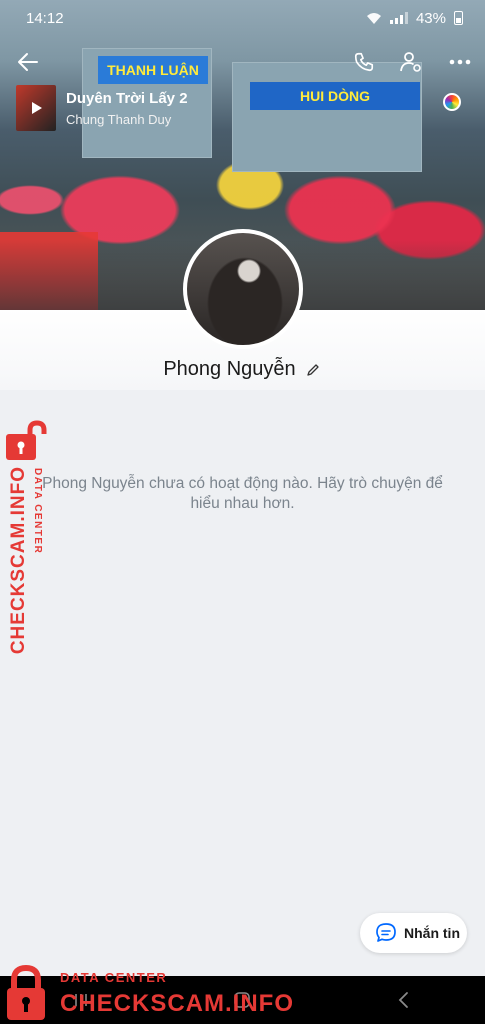 This screenshot has width=485, height=1024. Describe the element at coordinates (177, 1003) in the screenshot. I see `watermark-brand: CHECKSCAM.INFO` at that location.